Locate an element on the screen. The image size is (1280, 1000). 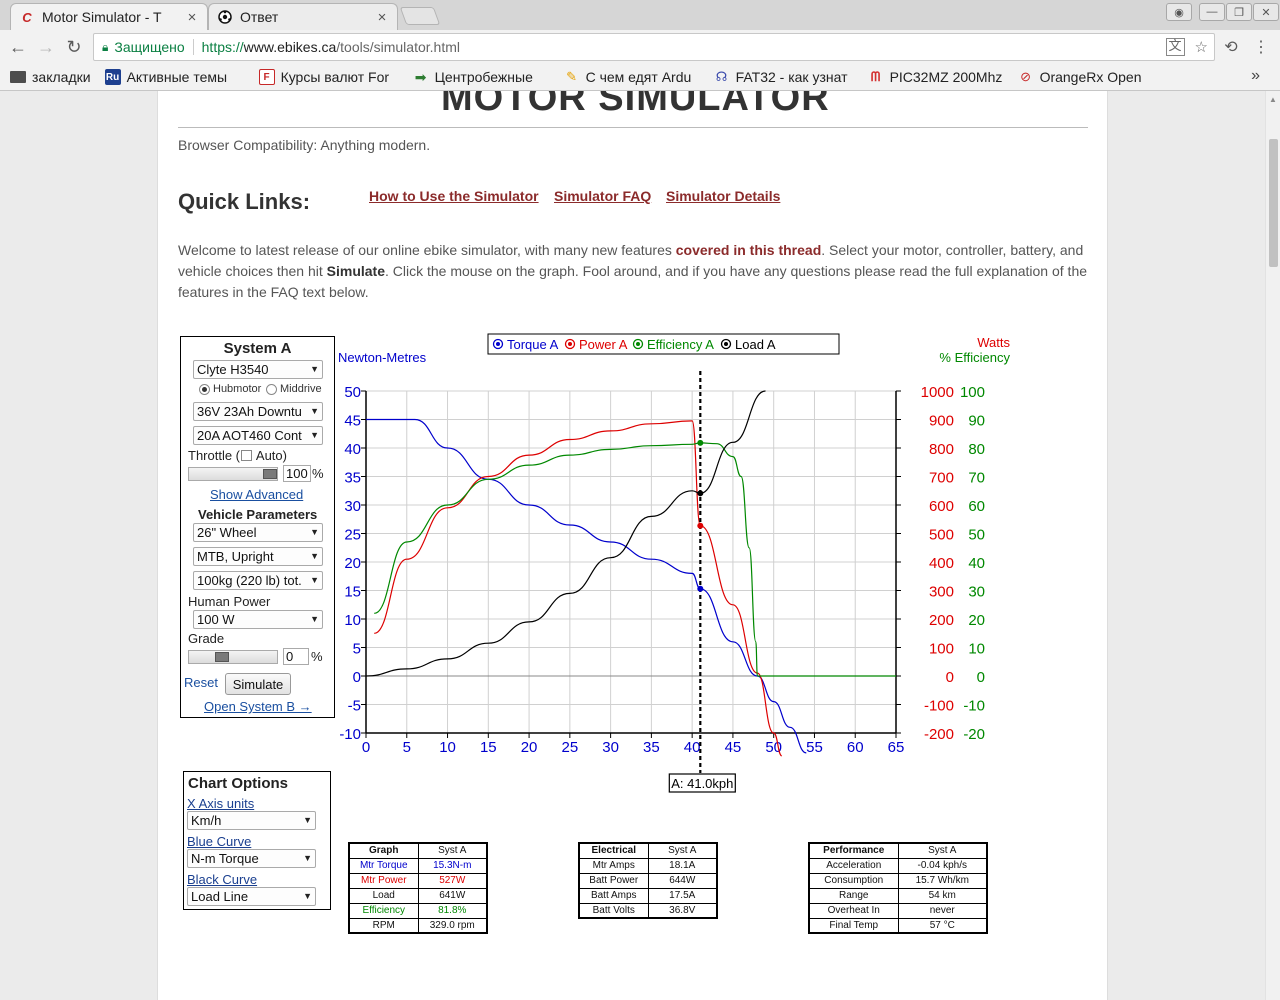
chevron-down-icon: ▼ is located at coordinates (314, 556).